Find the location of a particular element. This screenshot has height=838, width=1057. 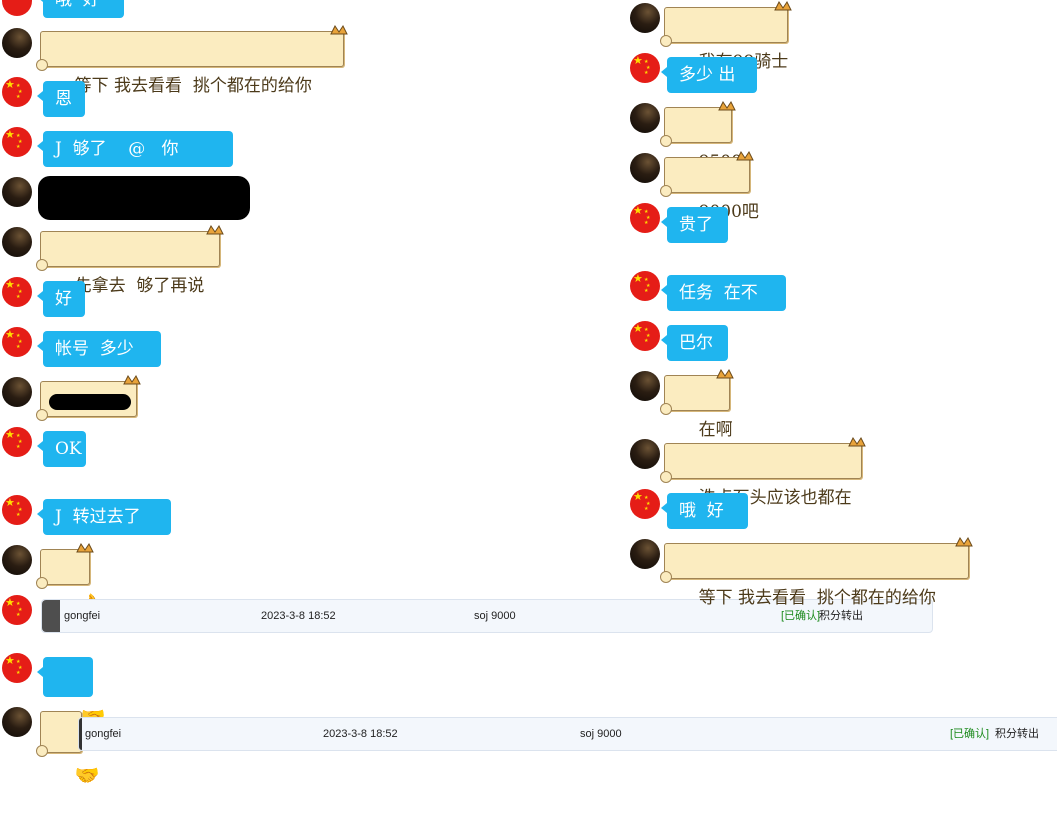

message-bubble: 巴尔 is located at coordinates (694, 343).